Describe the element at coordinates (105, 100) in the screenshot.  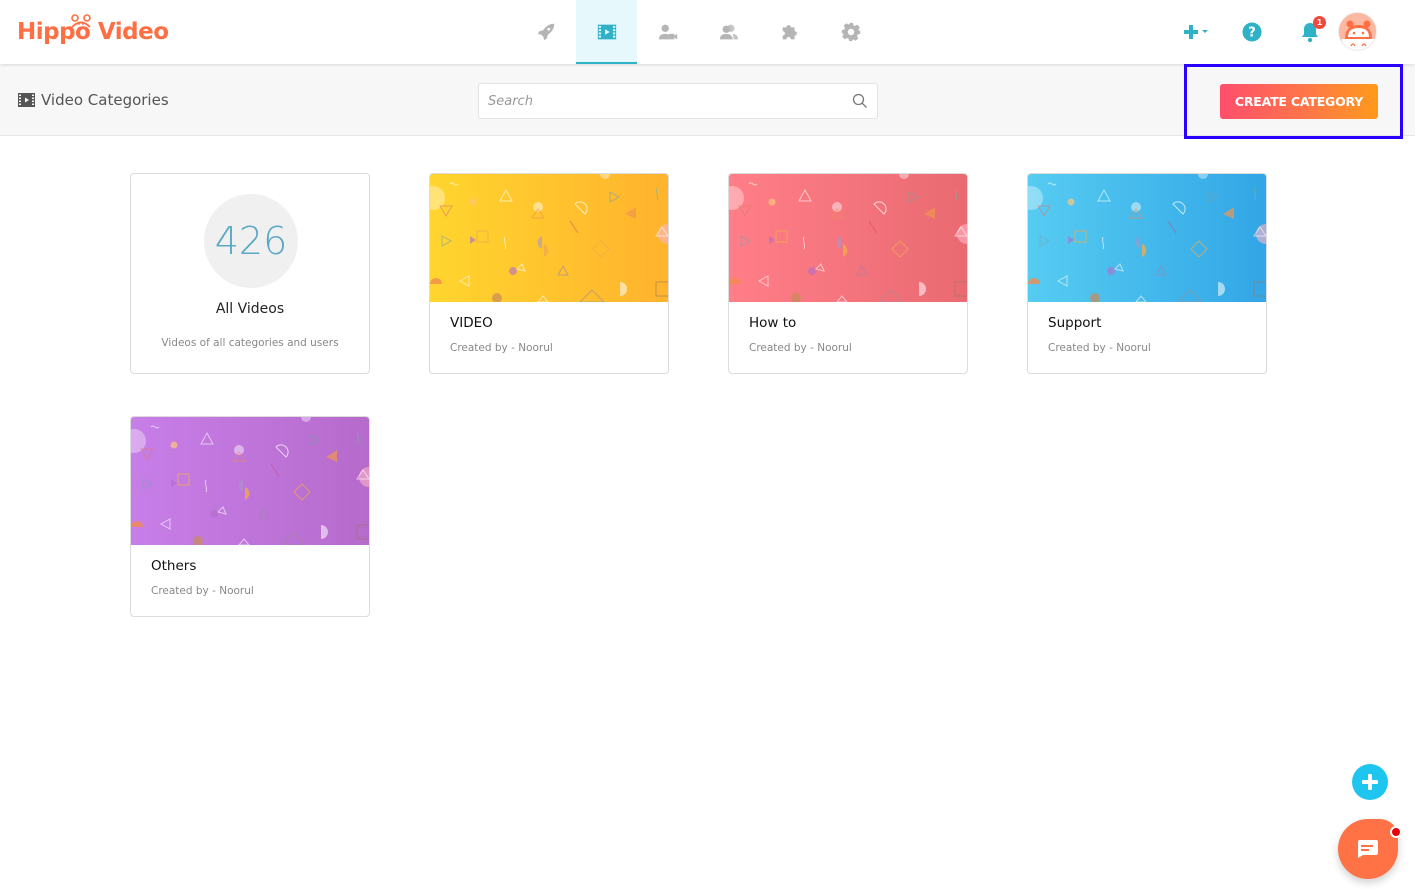
I see `page-title-text: Video Categories` at that location.